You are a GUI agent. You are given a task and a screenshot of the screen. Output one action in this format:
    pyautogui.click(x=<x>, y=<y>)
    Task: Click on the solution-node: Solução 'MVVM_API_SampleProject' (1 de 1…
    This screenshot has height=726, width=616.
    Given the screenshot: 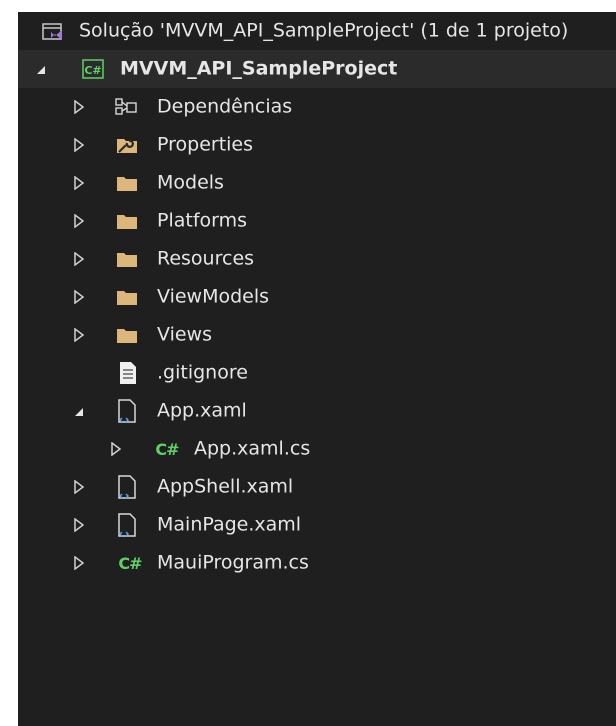 What is the action you would take?
    pyautogui.click(x=317, y=31)
    